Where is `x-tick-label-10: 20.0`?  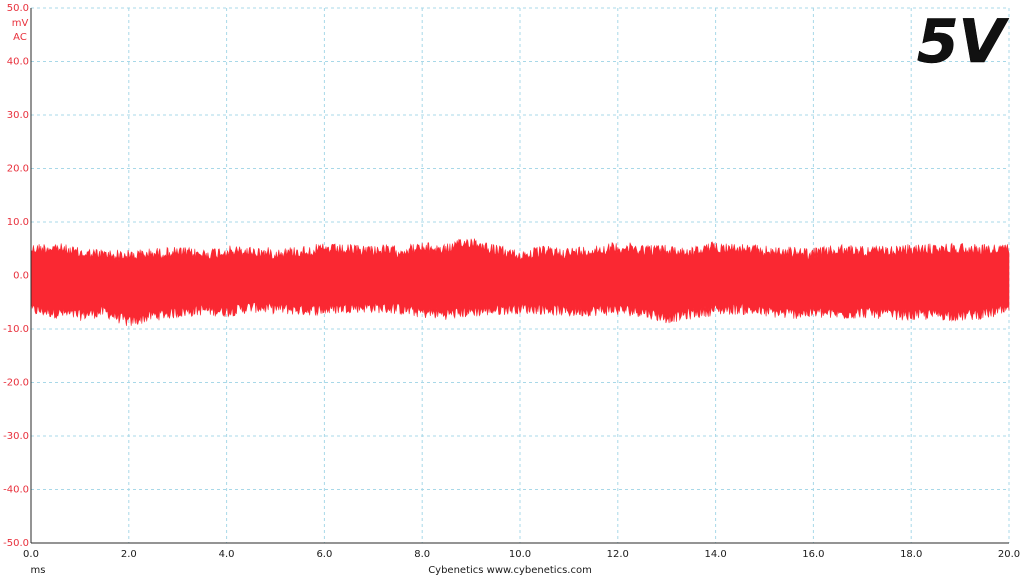
x-tick-label-10: 20.0 is located at coordinates (1009, 554).